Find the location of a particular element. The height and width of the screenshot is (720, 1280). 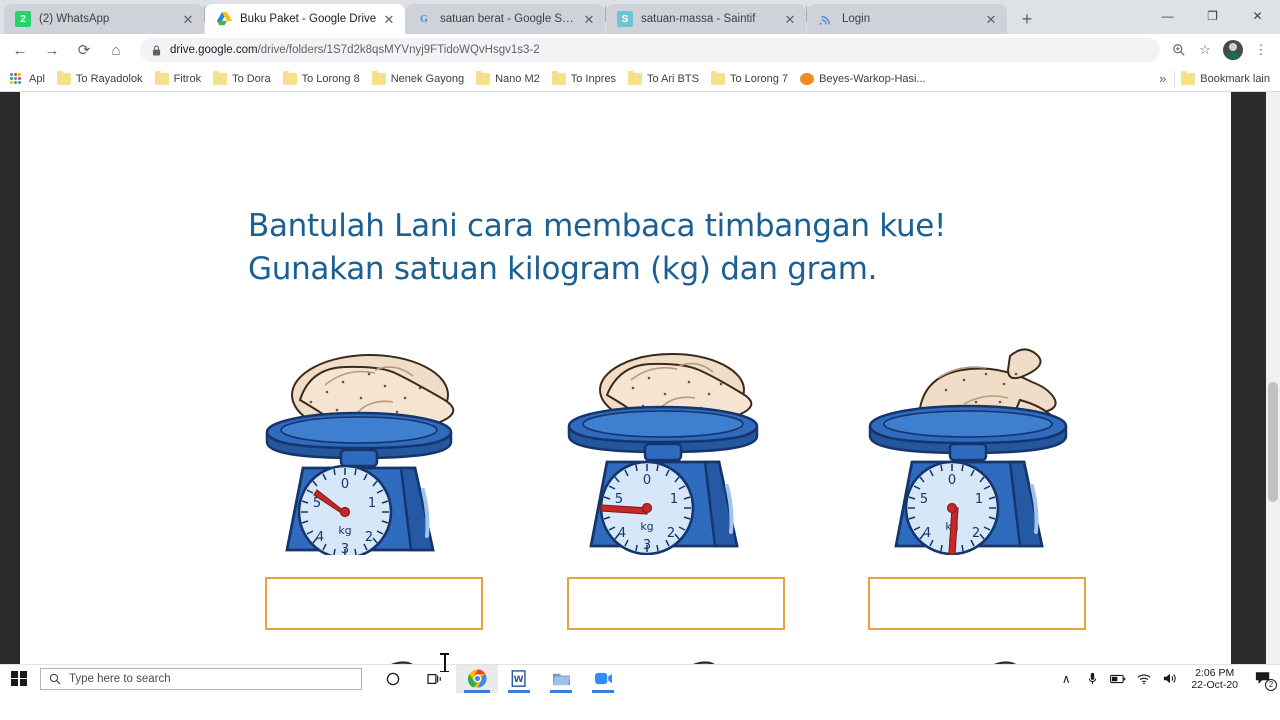

close-window-button: ✕ is located at coordinates (1257, 16).